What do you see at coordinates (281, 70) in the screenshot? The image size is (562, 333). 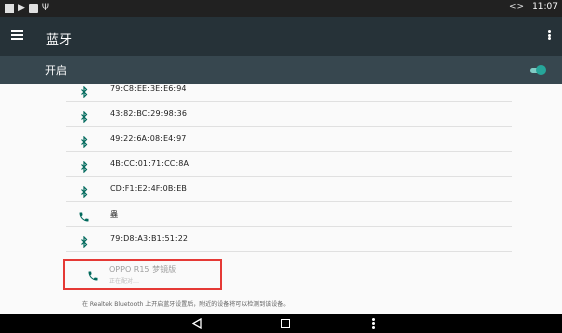 I see `bluetooth-toggle-bar: 开启` at bounding box center [281, 70].